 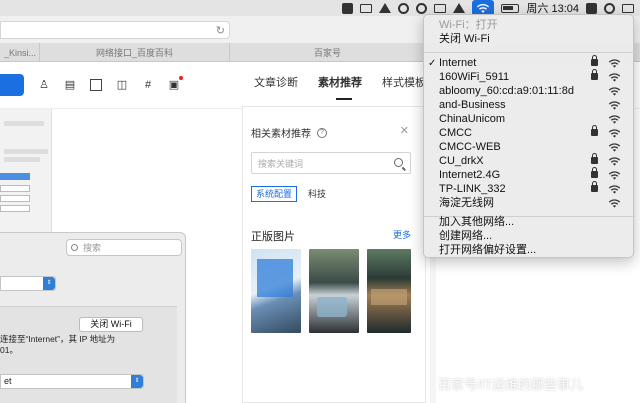 What do you see at coordinates (529, 119) in the screenshot?
I see `network-item: ChinaUnicom` at bounding box center [529, 119].